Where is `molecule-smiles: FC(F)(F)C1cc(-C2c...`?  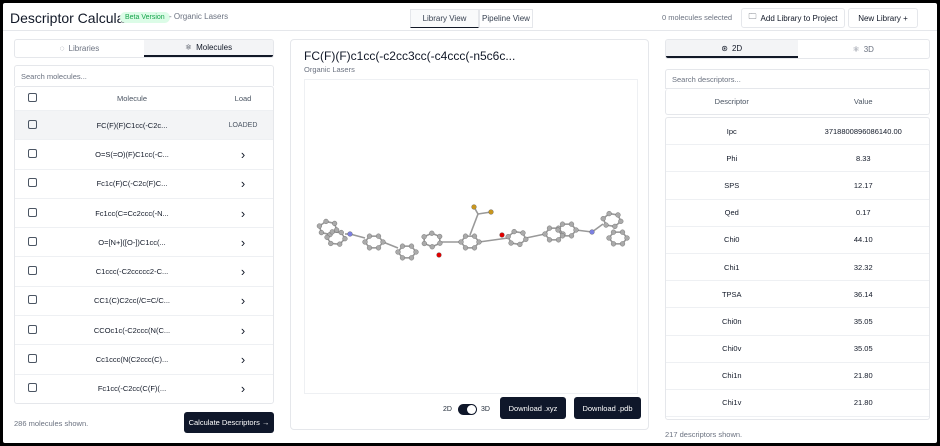
molecule-smiles: FC(F)(F)C1cc(-C2c... is located at coordinates (132, 125).